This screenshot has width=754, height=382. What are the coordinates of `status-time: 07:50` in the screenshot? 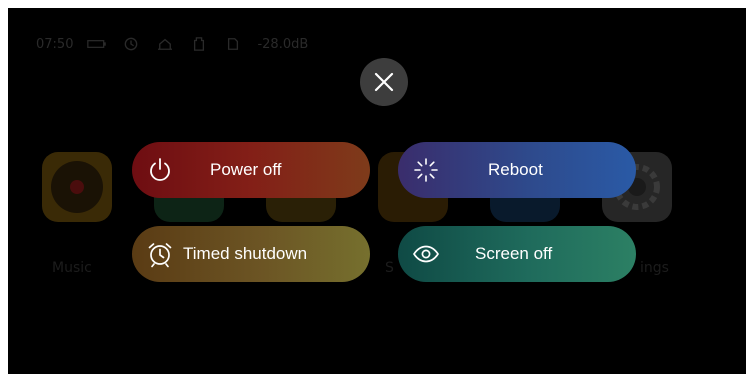 It's located at (55, 44).